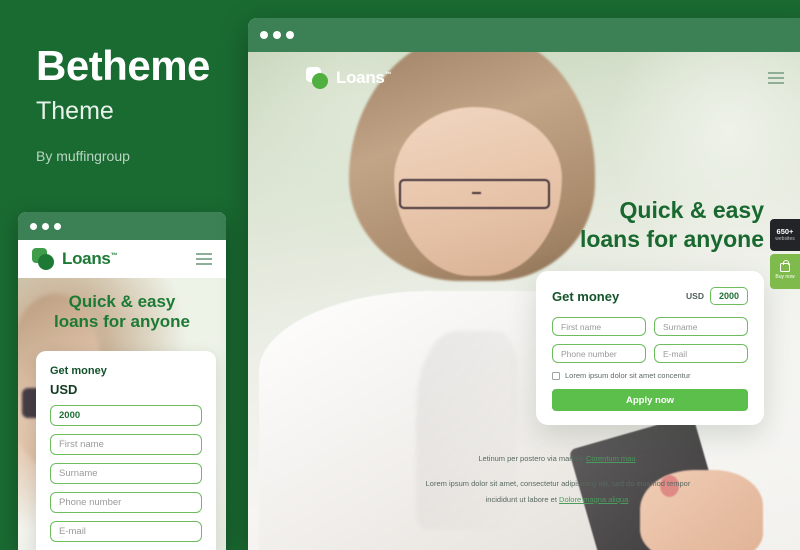 The width and height of the screenshot is (800, 550). I want to click on mobile-amount-input: 2000, so click(126, 415).